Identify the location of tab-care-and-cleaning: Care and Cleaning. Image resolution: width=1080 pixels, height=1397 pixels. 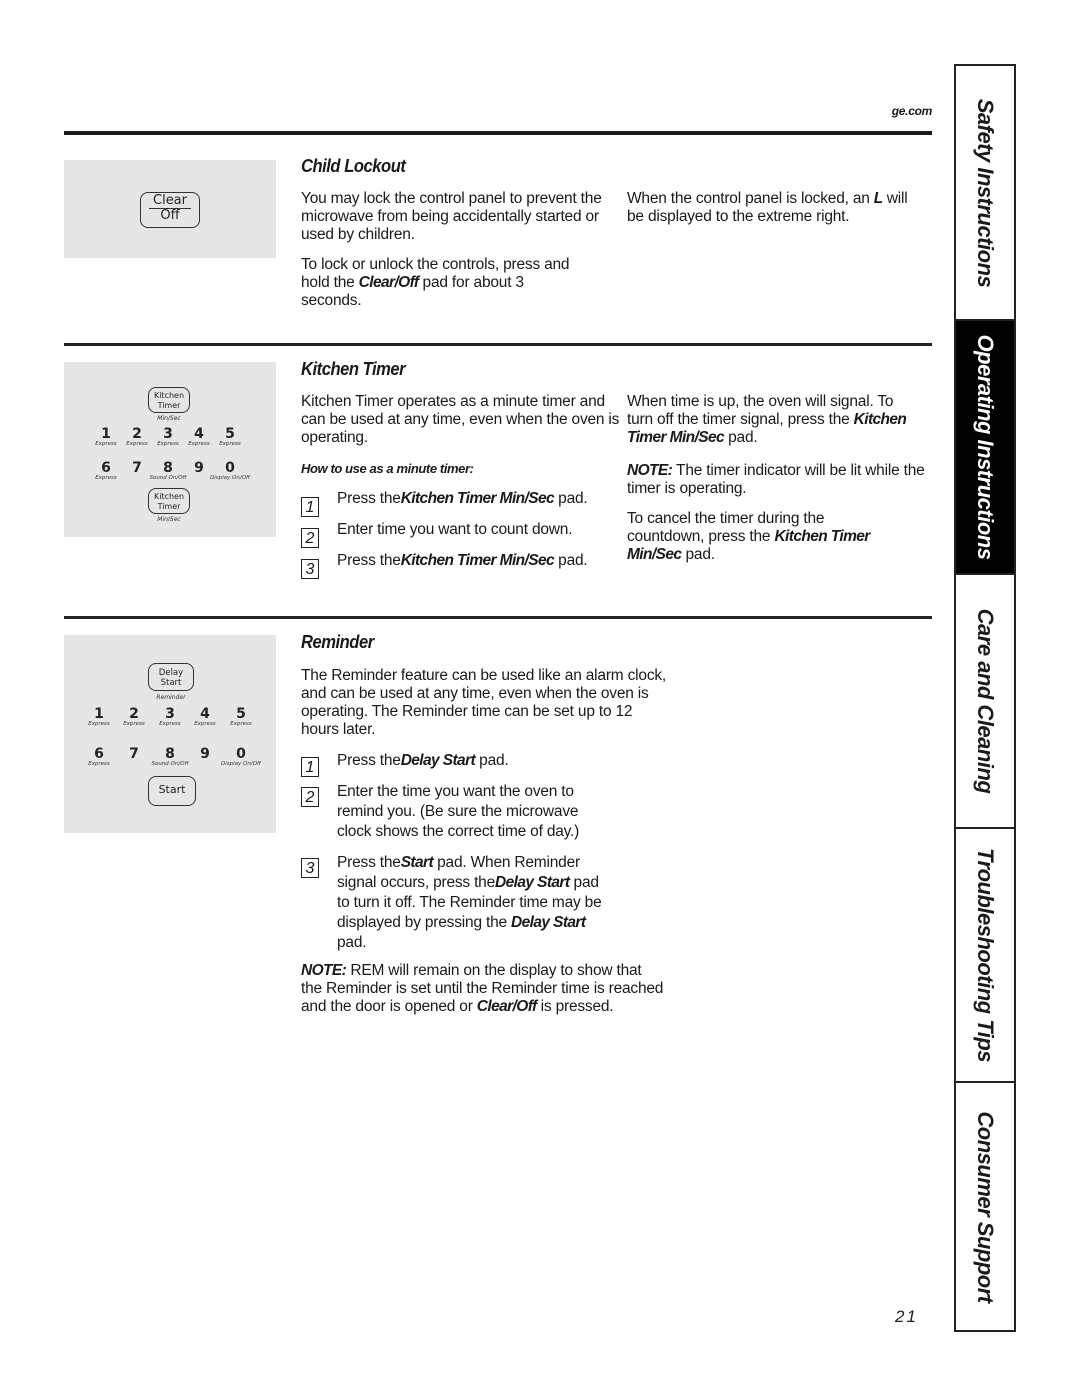
(985, 702).